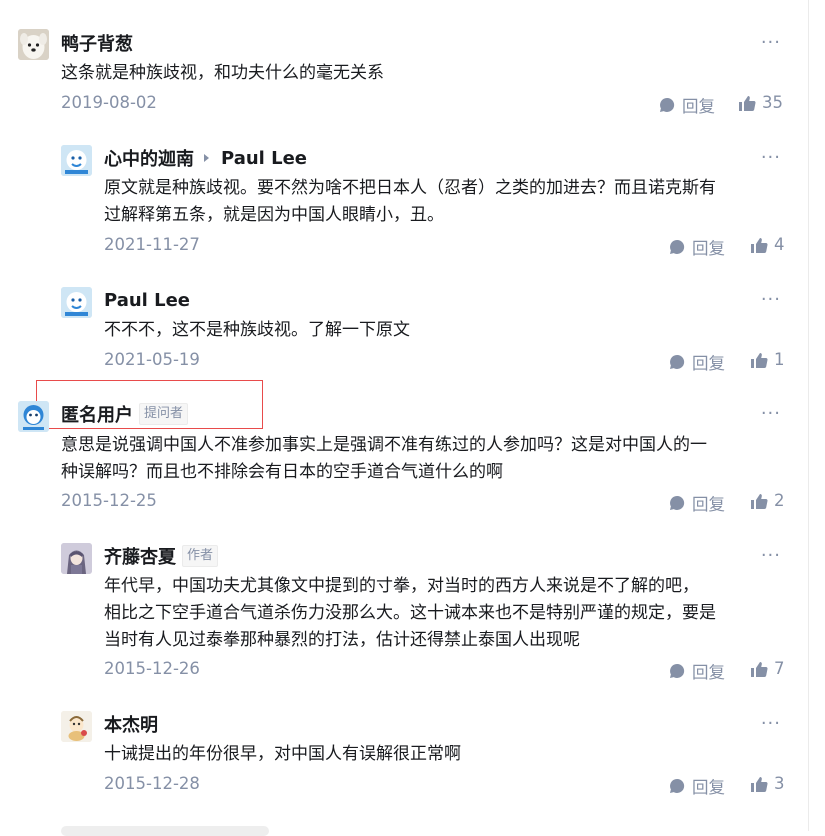 Image resolution: width=825 pixels, height=836 pixels. I want to click on reply-to-user: Paul Lee, so click(264, 158).